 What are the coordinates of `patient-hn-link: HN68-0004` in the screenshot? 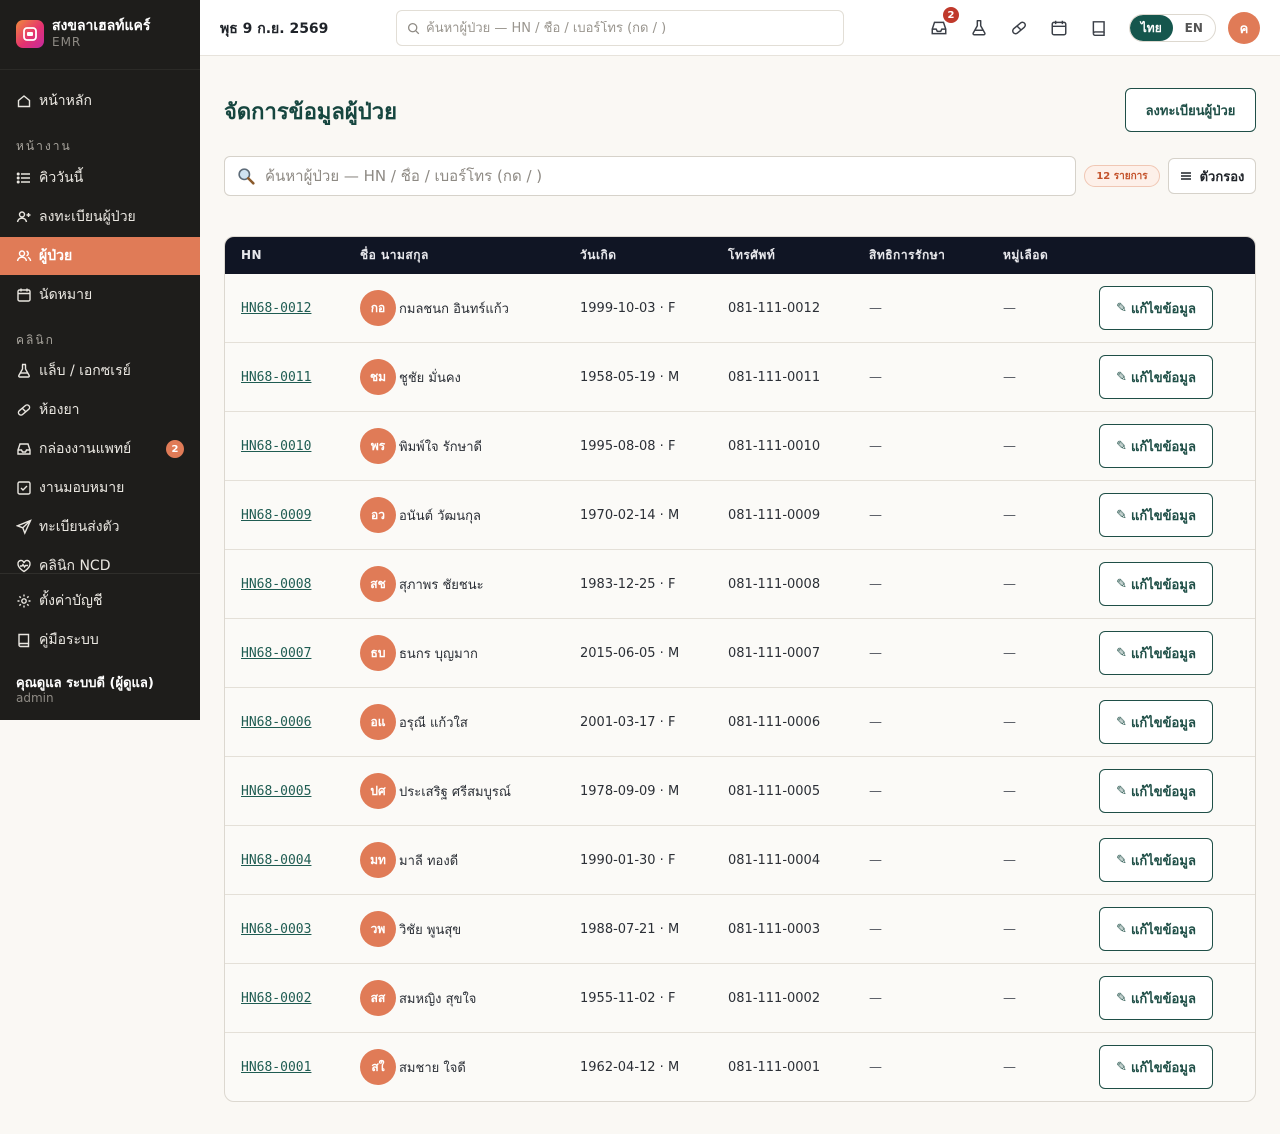 It's located at (276, 860).